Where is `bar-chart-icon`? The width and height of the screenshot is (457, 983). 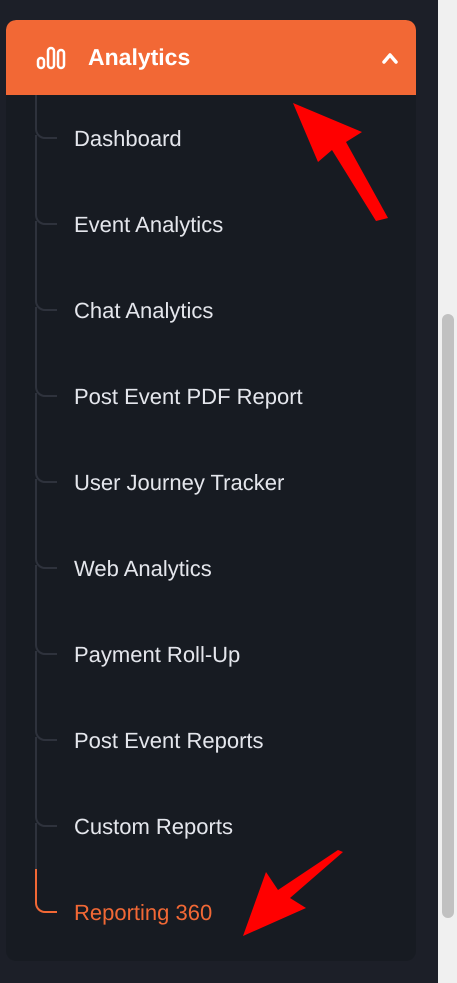 bar-chart-icon is located at coordinates (51, 58).